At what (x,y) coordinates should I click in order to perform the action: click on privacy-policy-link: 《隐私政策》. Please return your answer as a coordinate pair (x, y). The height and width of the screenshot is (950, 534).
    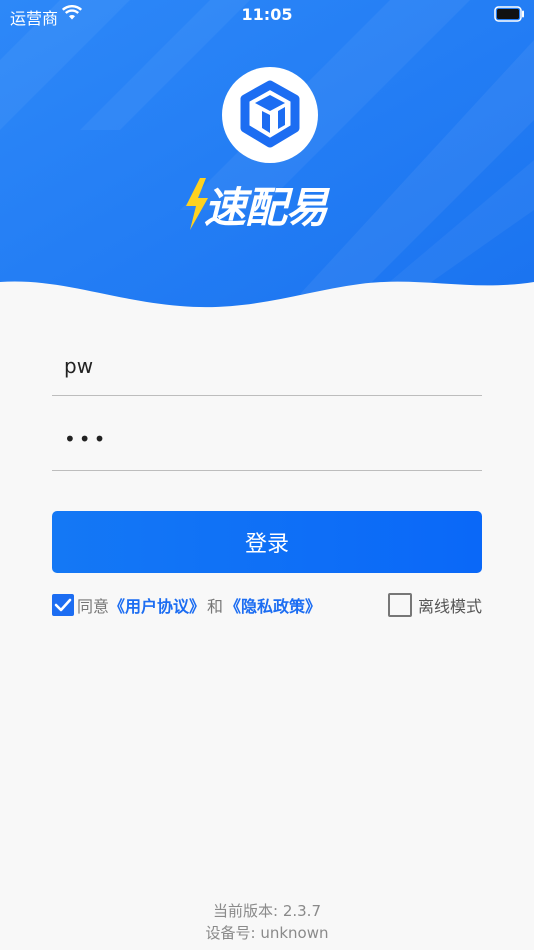
    Looking at the image, I should click on (273, 605).